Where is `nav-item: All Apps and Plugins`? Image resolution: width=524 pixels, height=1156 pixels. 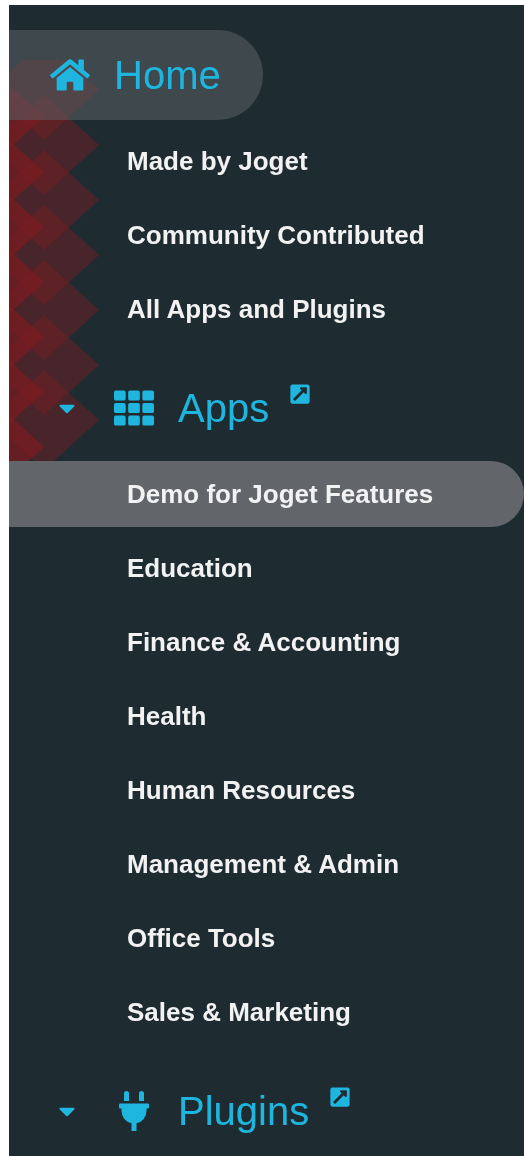
nav-item: All Apps and Plugins is located at coordinates (266, 309).